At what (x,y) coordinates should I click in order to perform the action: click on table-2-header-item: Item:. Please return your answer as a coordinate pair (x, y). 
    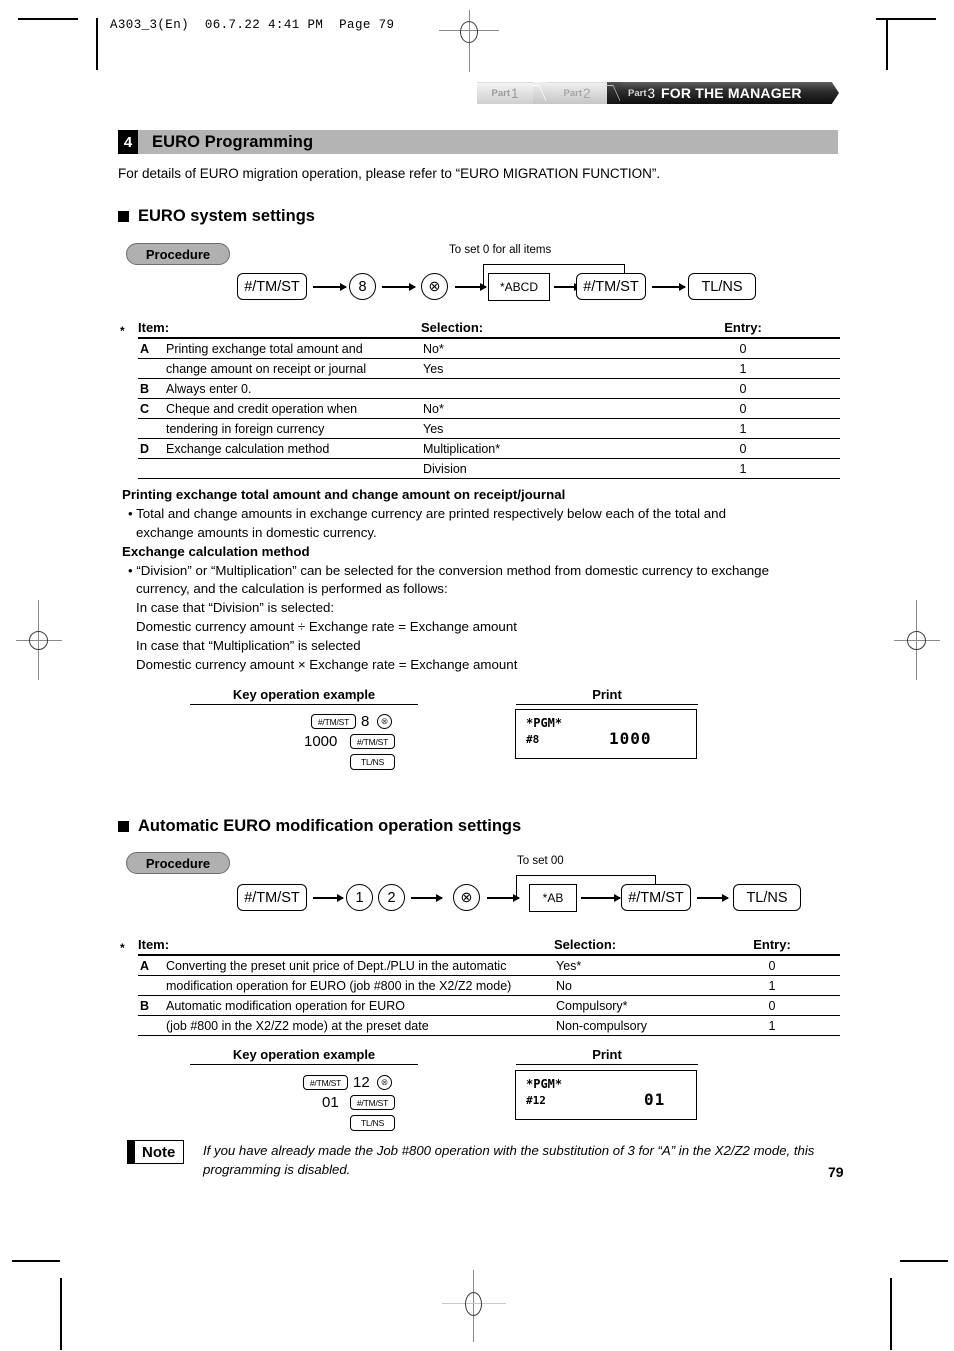
    Looking at the image, I should click on (154, 944).